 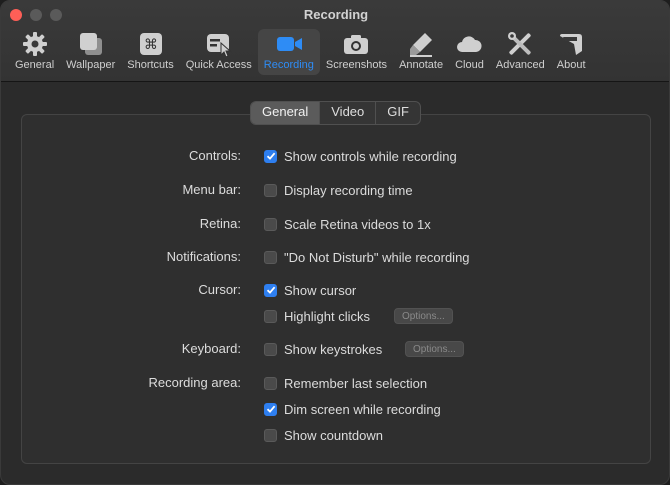 What do you see at coordinates (91, 44) in the screenshot?
I see `wallpaper-icon` at bounding box center [91, 44].